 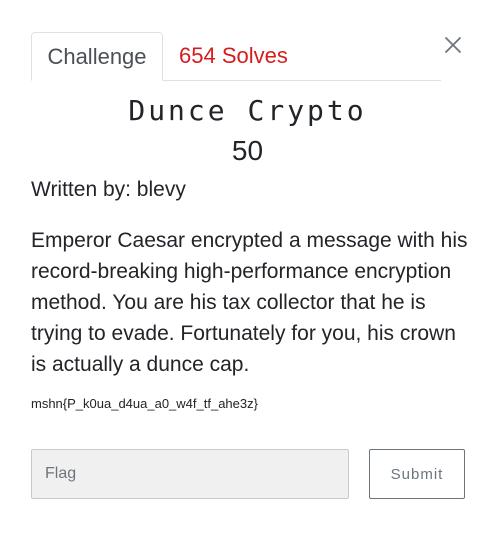 What do you see at coordinates (247, 150) in the screenshot?
I see `challenge-value: 50` at bounding box center [247, 150].